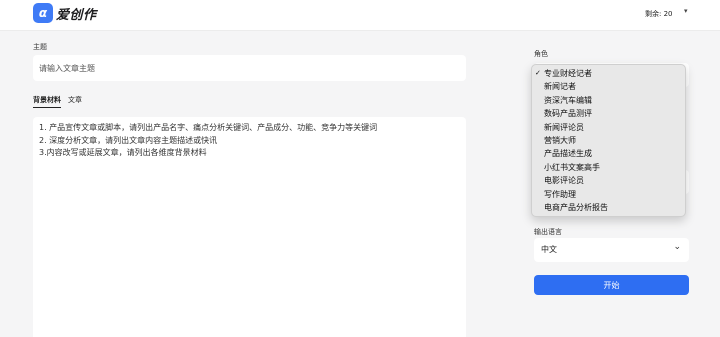 The width and height of the screenshot is (720, 337). I want to click on role-option: 资深汽车编辑, so click(608, 100).